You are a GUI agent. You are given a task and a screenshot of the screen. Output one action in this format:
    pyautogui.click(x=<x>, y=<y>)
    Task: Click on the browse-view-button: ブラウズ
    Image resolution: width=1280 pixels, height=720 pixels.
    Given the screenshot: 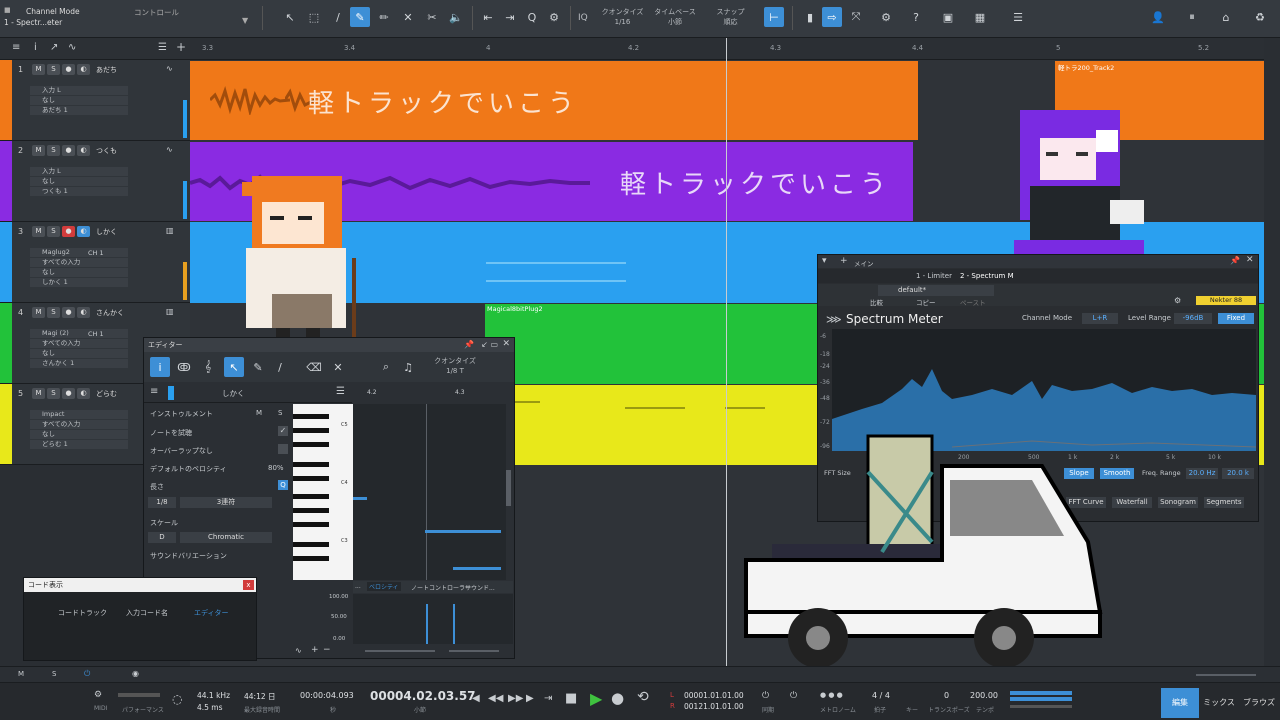 What is the action you would take?
    pyautogui.click(x=1259, y=703)
    